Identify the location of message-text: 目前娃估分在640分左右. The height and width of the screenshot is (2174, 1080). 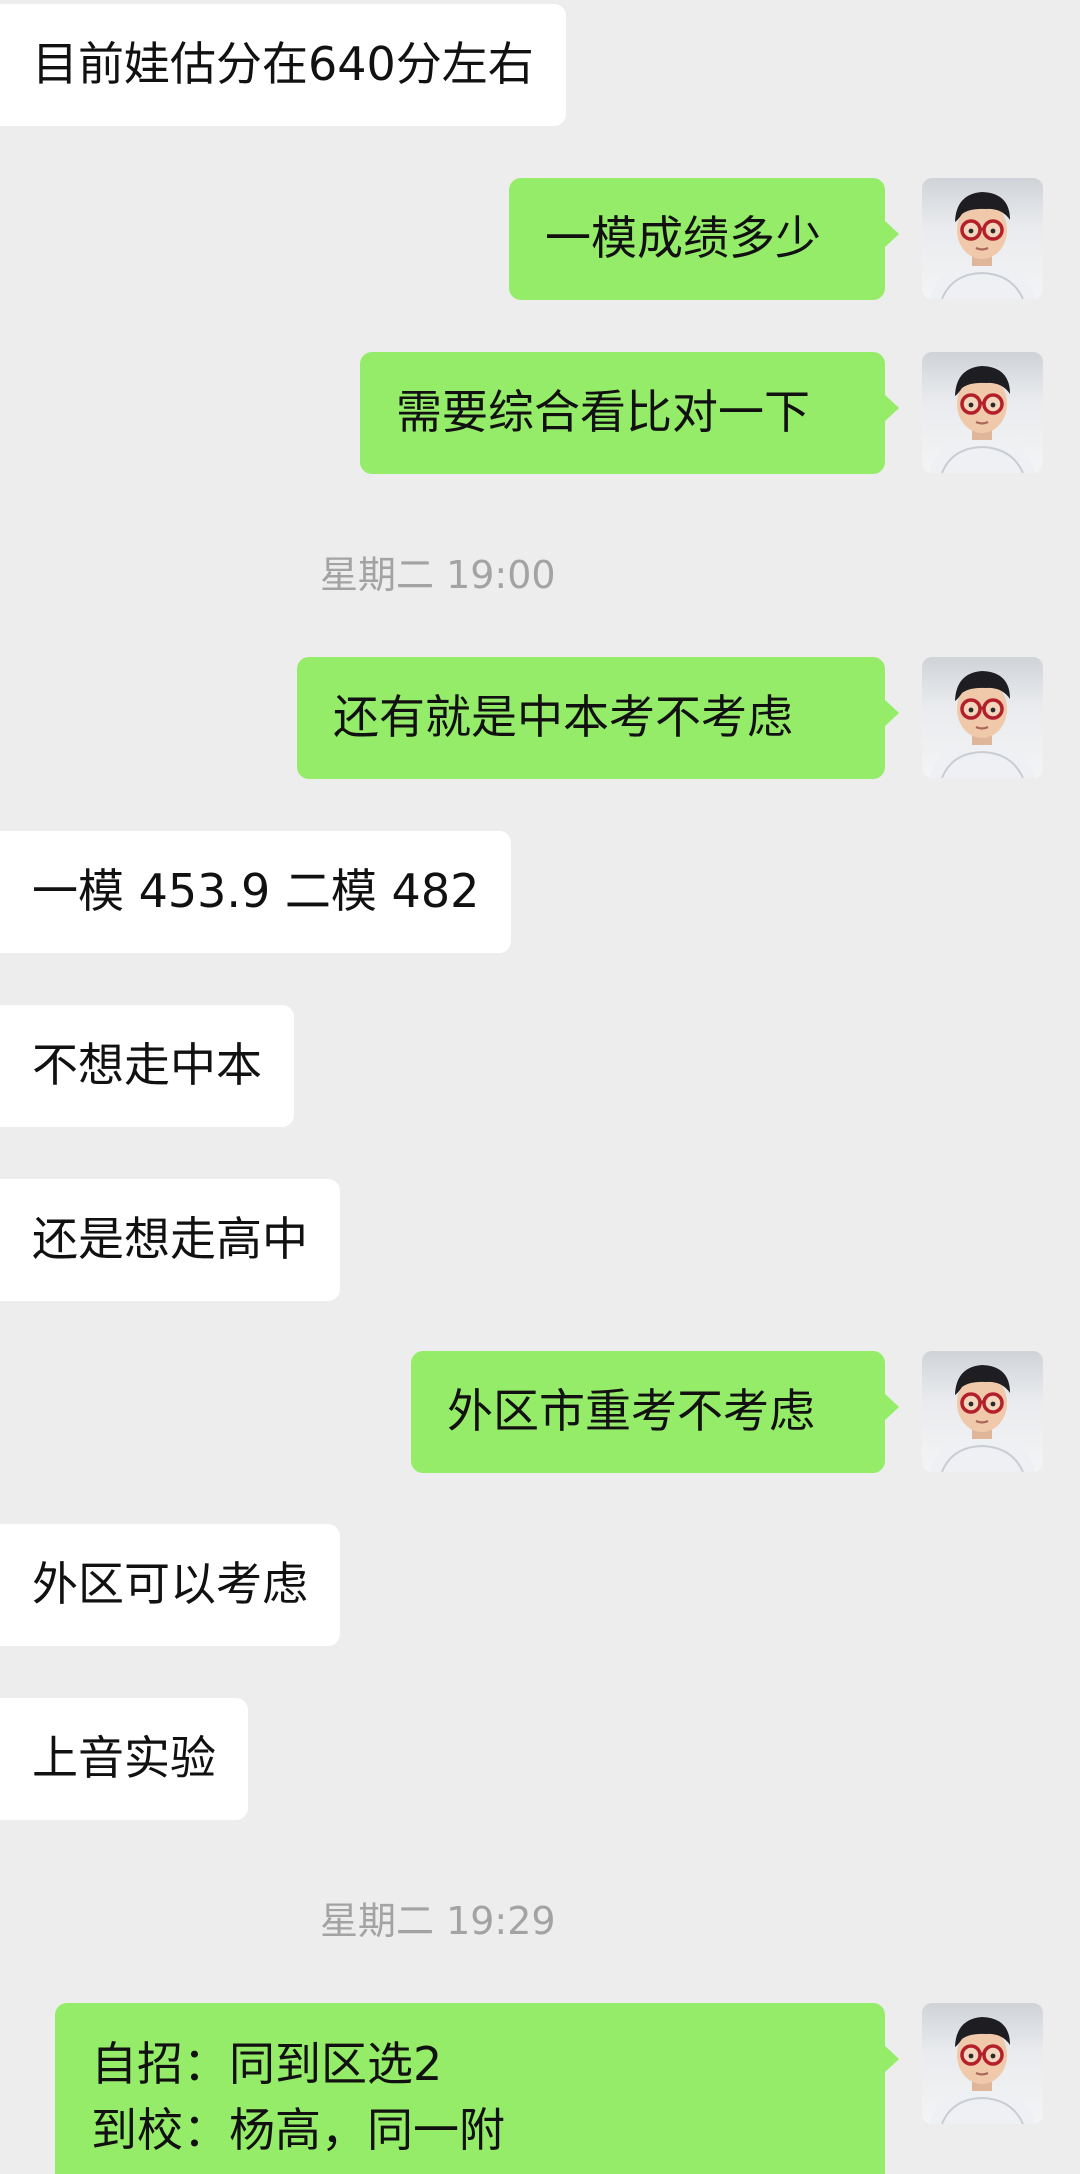
(283, 64).